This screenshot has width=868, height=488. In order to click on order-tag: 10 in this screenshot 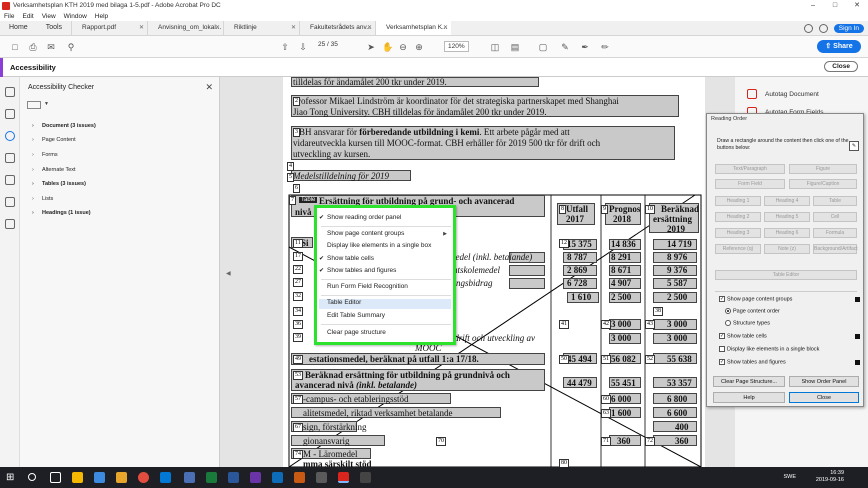, I will do `click(650, 209)`.